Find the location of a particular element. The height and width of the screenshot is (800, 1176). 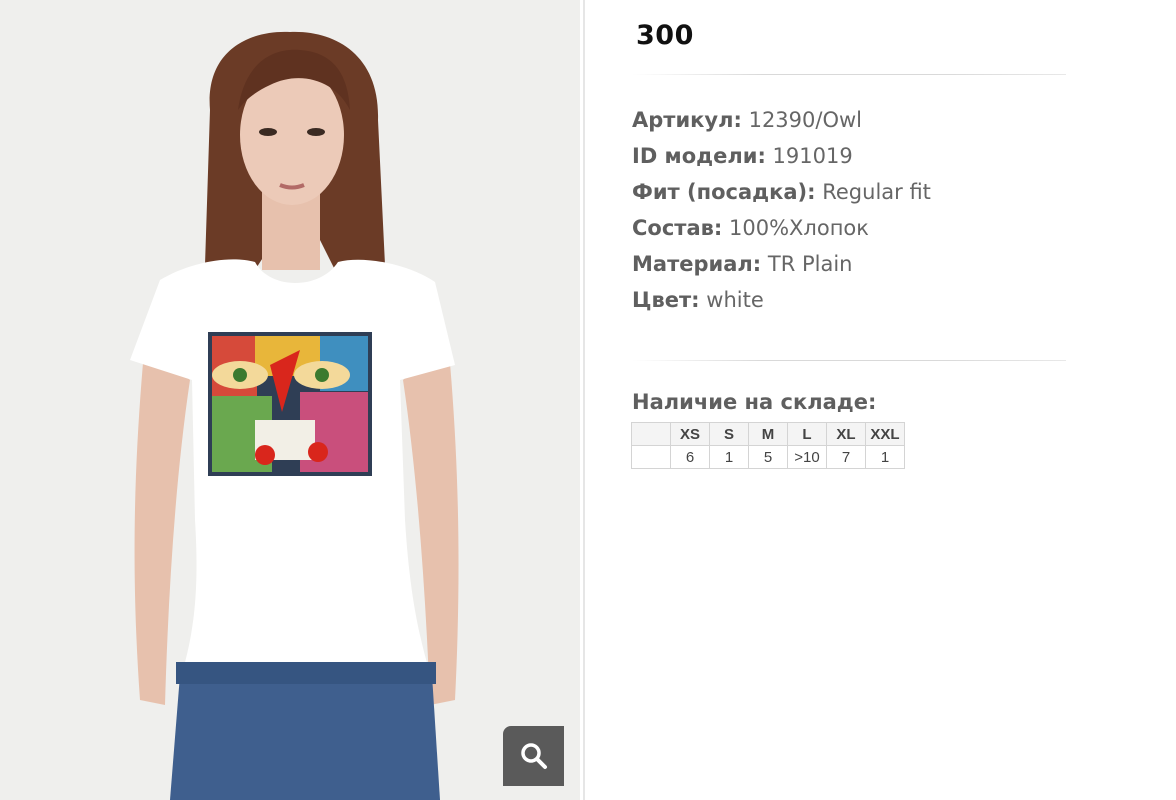

spec-value: 100%Хлопок is located at coordinates (795, 228).